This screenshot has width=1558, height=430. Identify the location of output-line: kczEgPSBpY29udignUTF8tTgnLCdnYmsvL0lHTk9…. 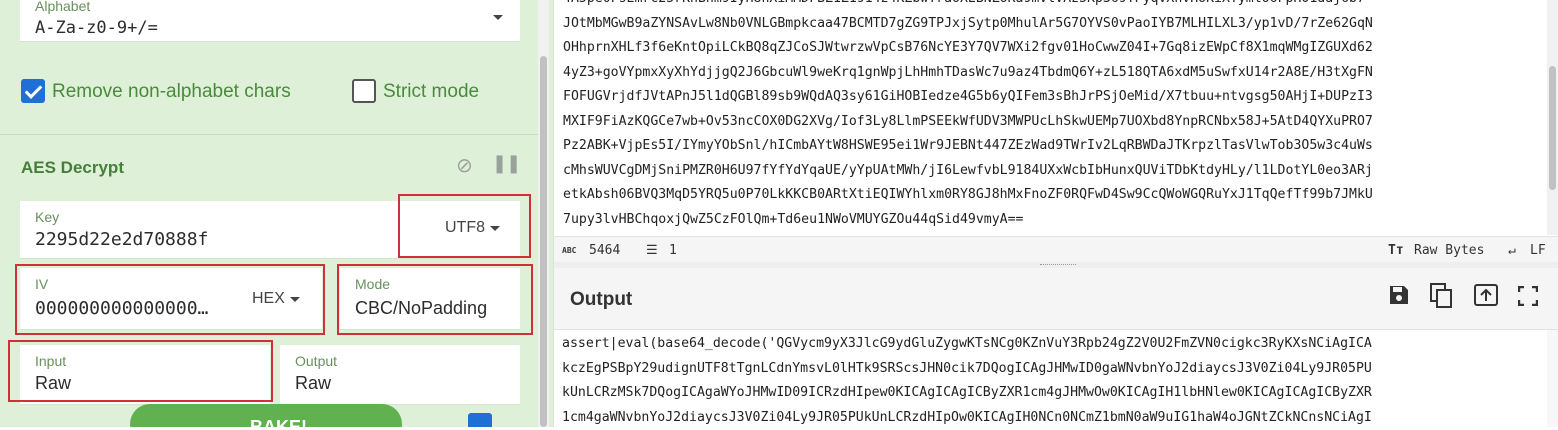
(967, 369).